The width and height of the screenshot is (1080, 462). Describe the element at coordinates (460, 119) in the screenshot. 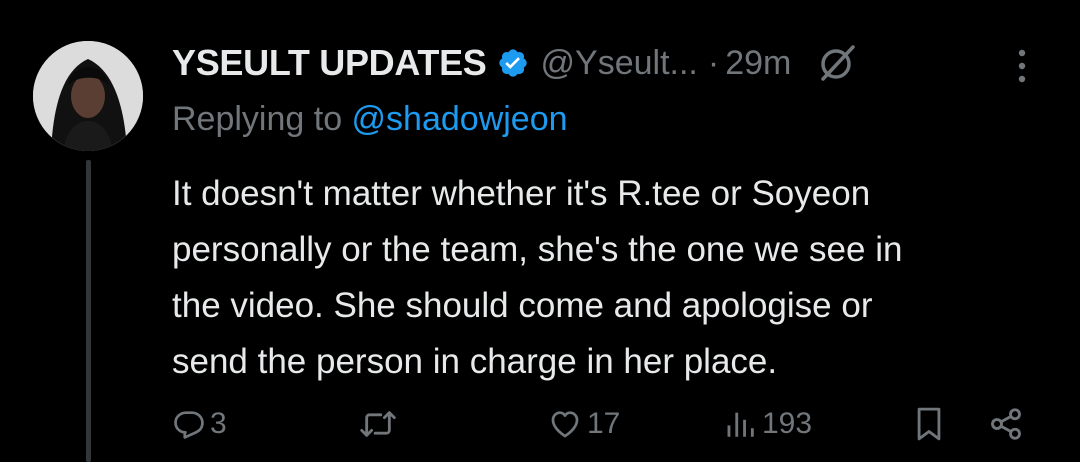

I see `reply-mention-link: @shadowjeon` at that location.